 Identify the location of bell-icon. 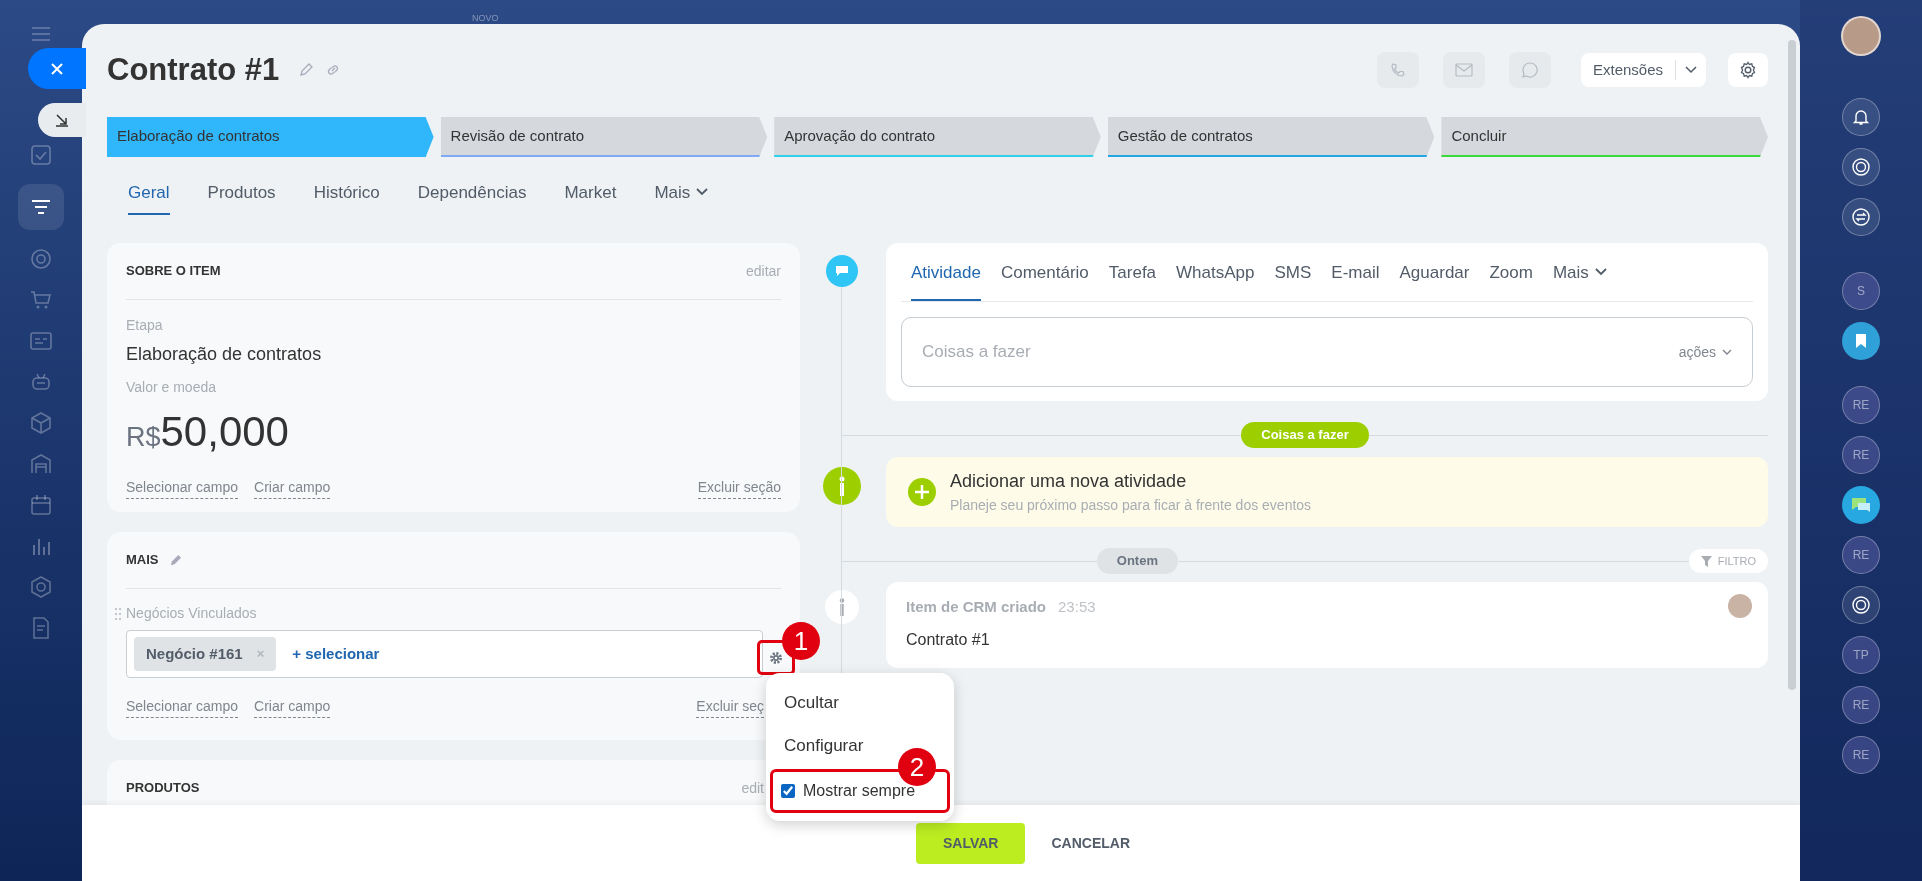
(1861, 117).